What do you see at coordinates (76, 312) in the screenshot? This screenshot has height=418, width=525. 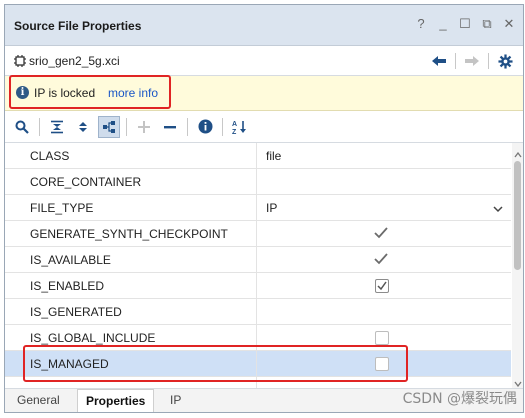 I see `property-name: IS_GENERATED` at bounding box center [76, 312].